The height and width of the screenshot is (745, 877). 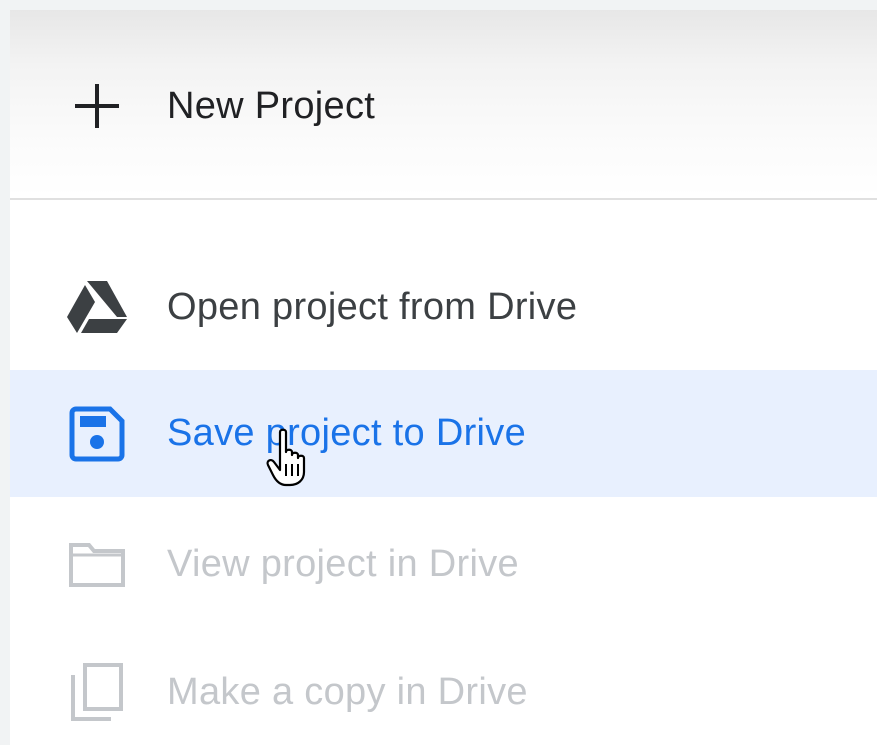 I want to click on make-copy-label: Make a copy in Drive, so click(x=347, y=691).